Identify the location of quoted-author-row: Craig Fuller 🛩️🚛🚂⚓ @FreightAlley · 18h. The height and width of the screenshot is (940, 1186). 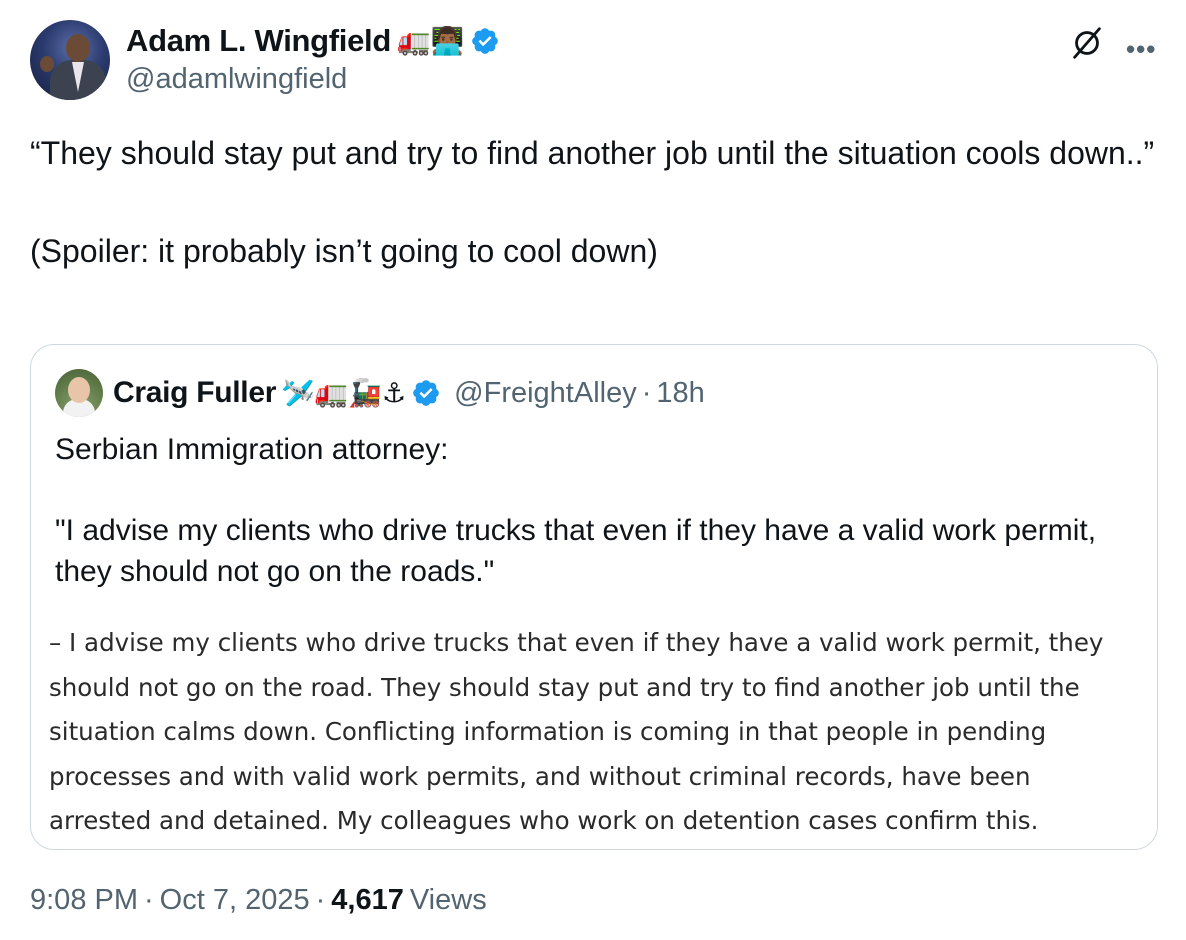
(409, 393).